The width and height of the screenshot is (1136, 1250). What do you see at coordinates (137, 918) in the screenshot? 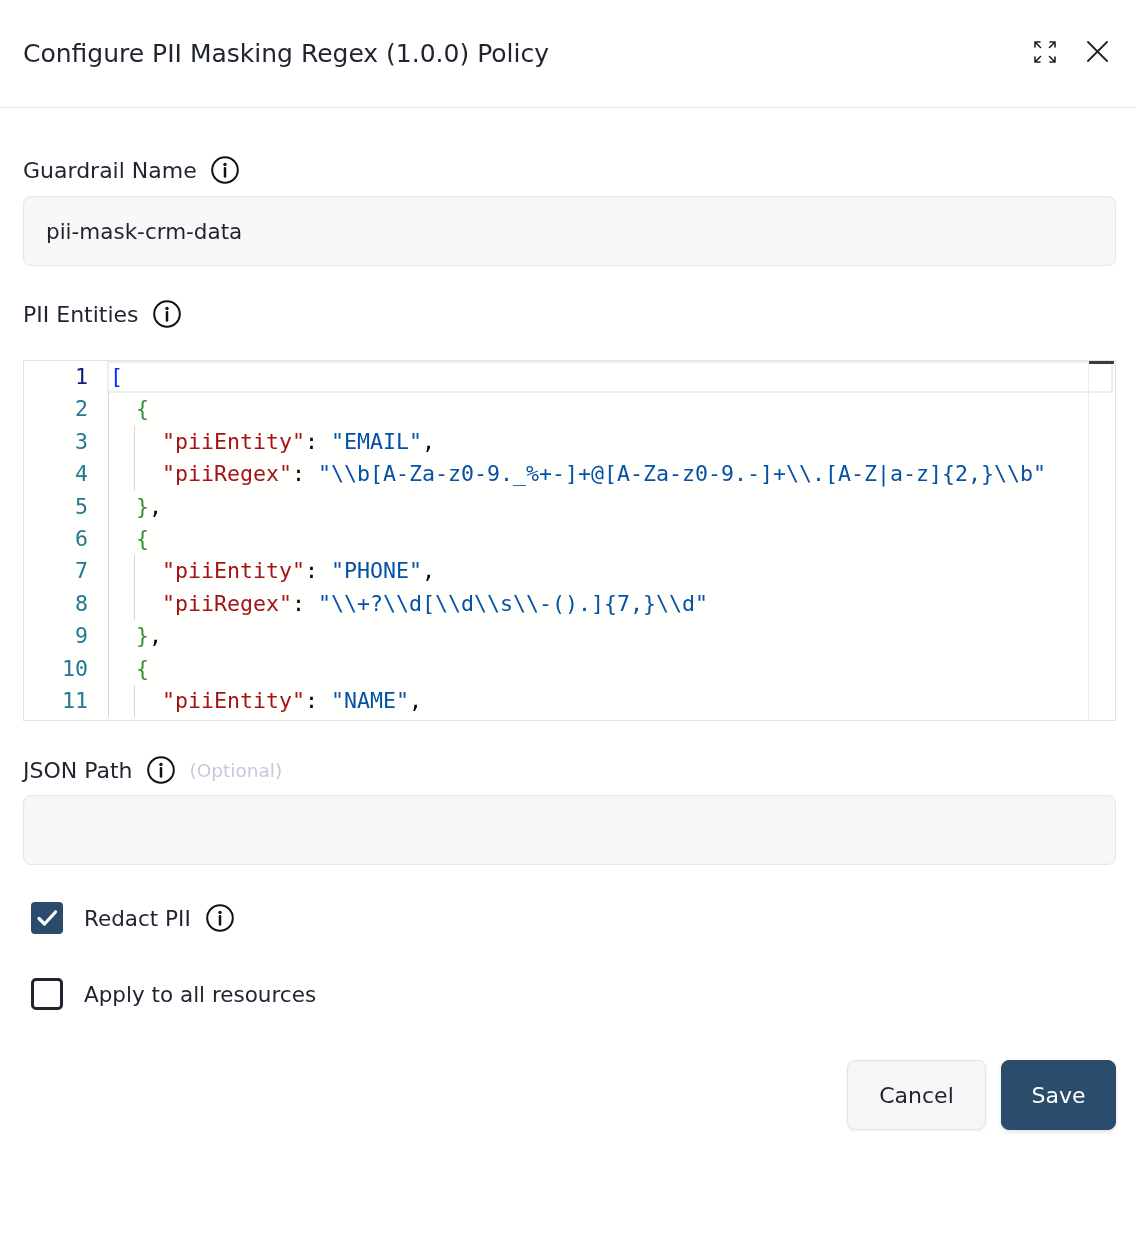
I see `checkbox-label: Redact PII` at bounding box center [137, 918].